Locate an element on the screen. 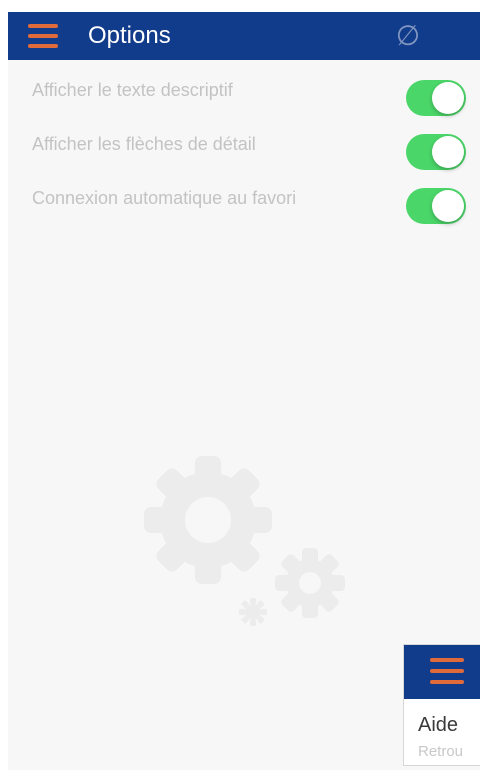 This screenshot has height=772, width=480. option-label-descriptive-text: Afficher le texte descriptif is located at coordinates (132, 90).